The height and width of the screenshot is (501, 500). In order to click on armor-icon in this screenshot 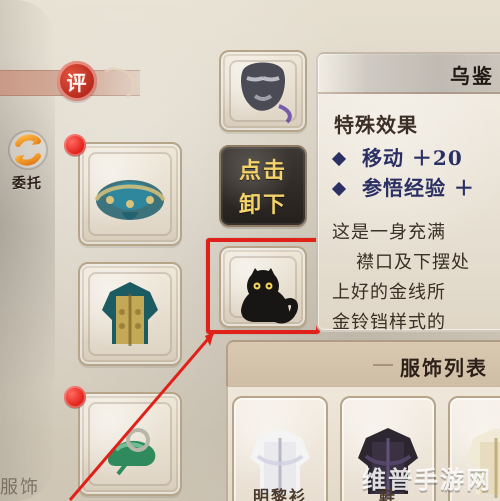, I will do `click(130, 314)`.